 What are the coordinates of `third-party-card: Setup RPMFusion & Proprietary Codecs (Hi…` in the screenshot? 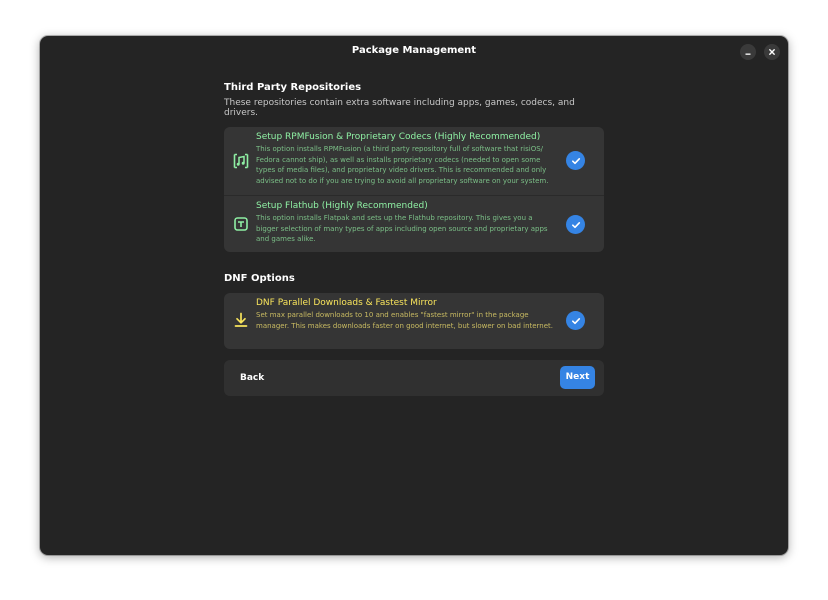 It's located at (414, 189).